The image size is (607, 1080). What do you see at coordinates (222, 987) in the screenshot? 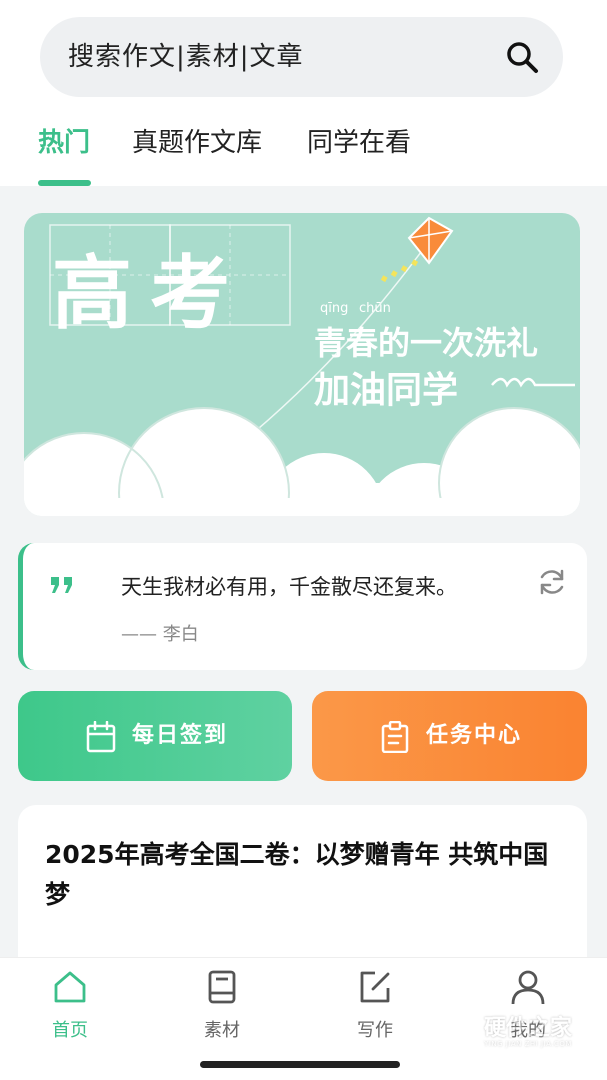
I see `book-icon` at bounding box center [222, 987].